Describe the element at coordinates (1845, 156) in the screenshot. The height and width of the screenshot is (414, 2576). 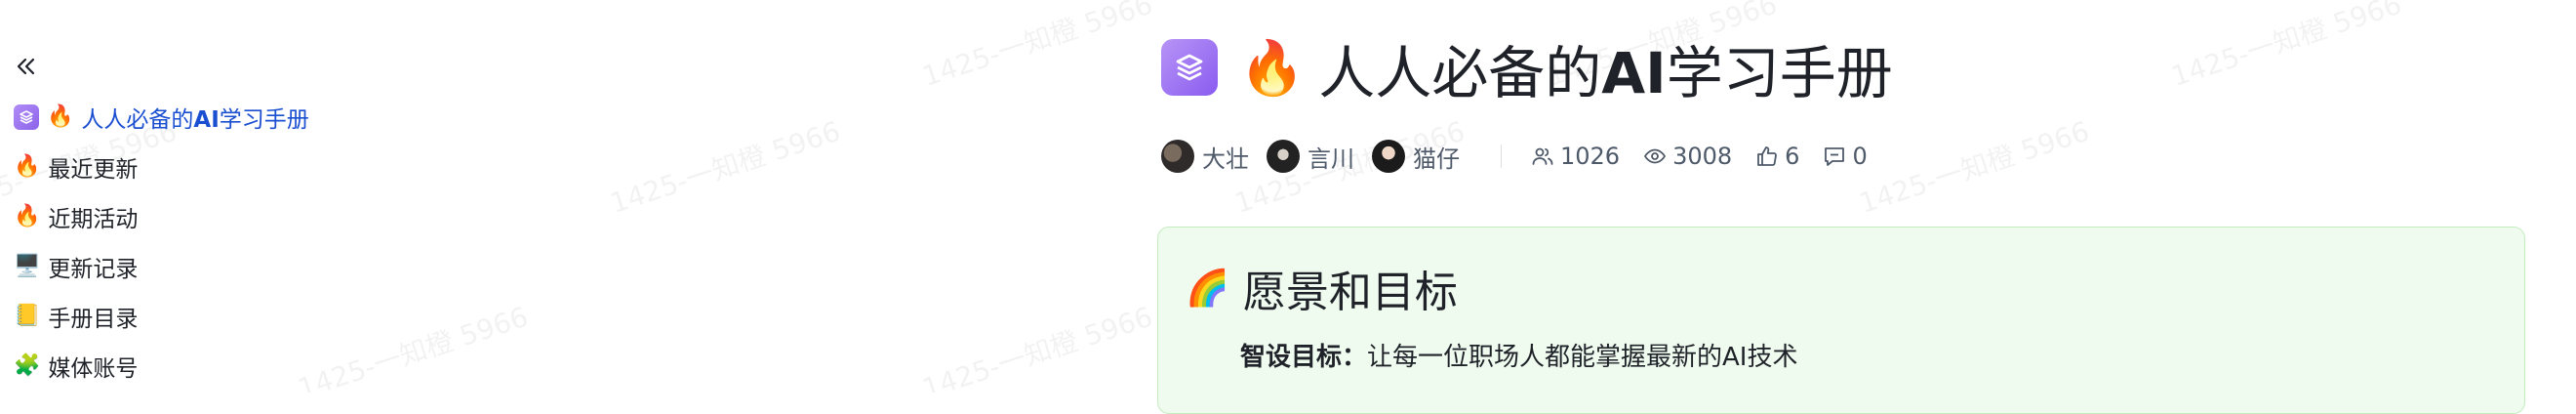
I see `comment-button: 0` at that location.